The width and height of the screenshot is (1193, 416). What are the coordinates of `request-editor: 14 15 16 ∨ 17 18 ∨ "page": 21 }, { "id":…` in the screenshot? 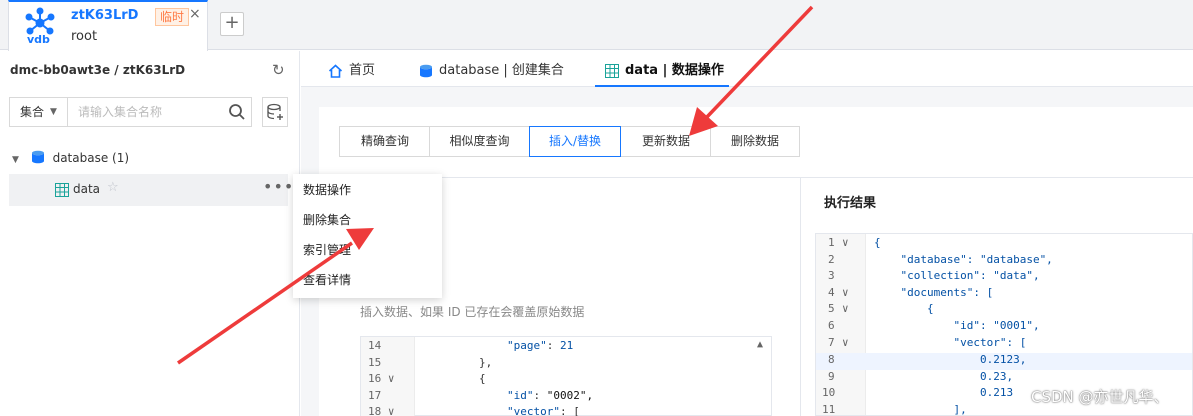 It's located at (566, 376).